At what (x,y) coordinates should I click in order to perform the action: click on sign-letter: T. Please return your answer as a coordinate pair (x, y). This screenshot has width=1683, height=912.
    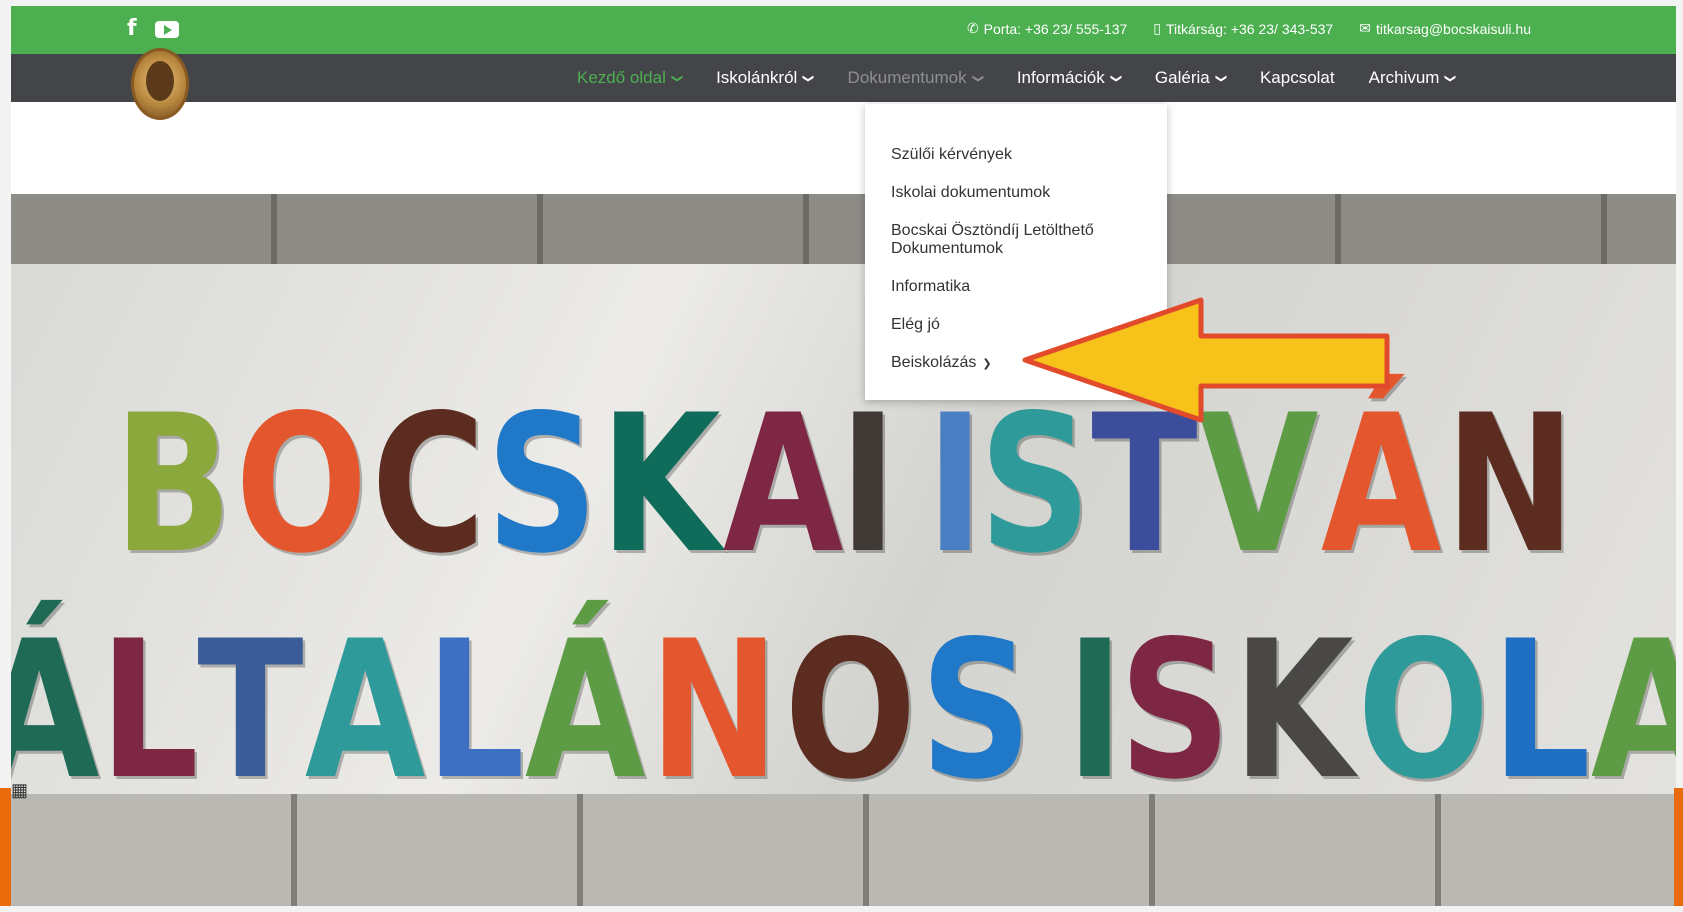
    Looking at the image, I should click on (250, 710).